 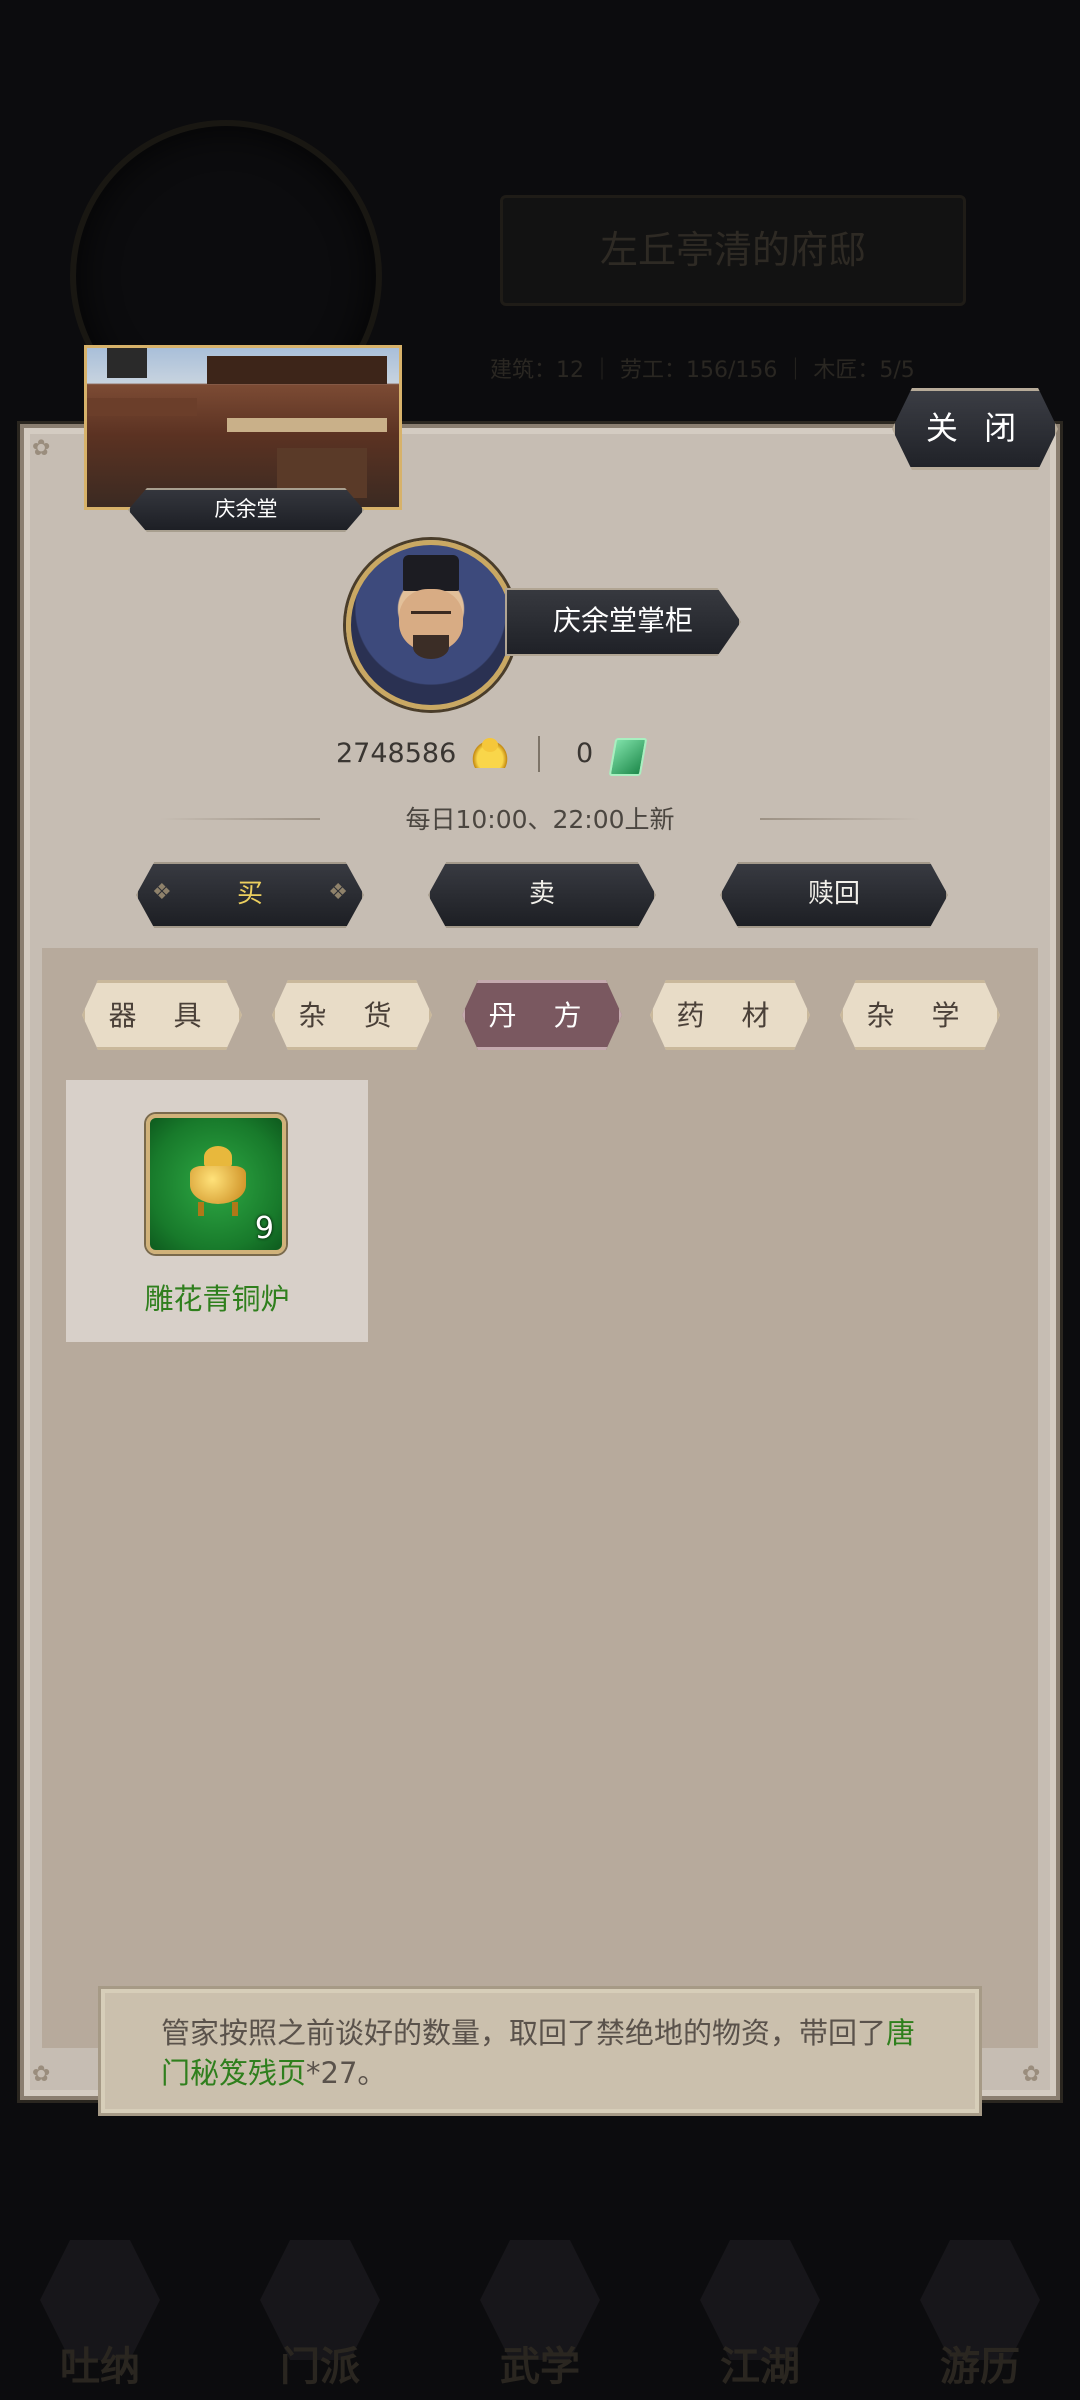 I want to click on tab-misc-studies: 杂 学, so click(x=920, y=1015).